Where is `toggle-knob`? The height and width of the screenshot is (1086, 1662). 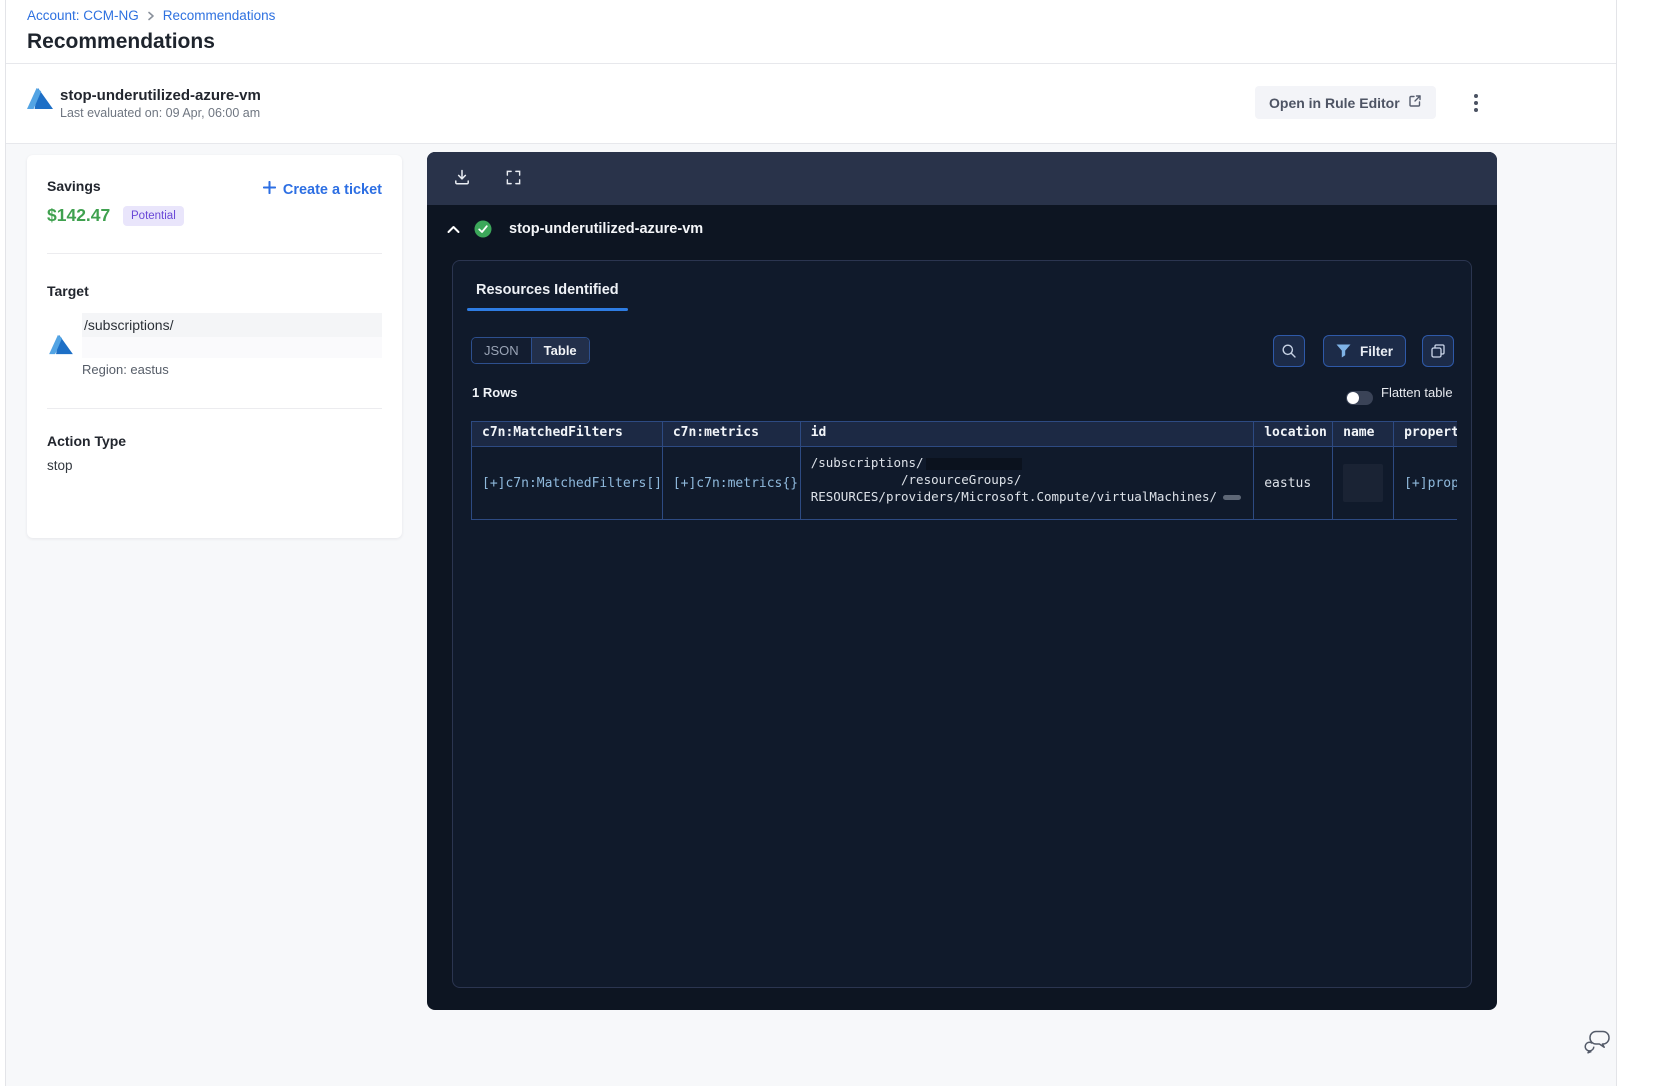
toggle-knob is located at coordinates (1353, 398).